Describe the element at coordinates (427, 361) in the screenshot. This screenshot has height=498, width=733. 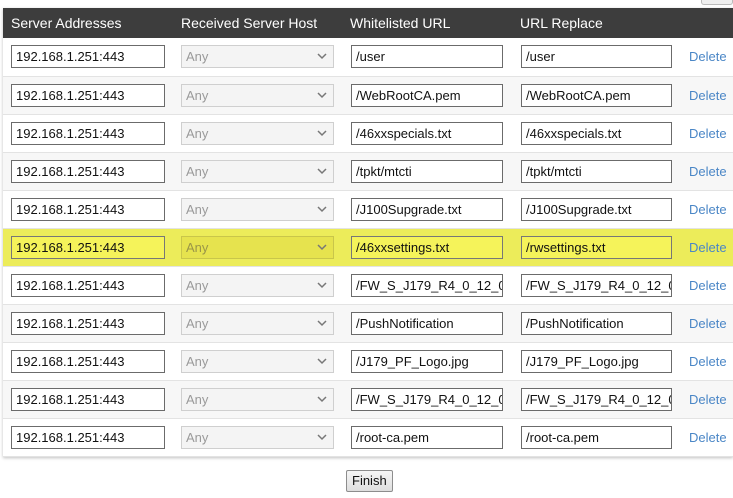
I see `whitelisted-url-field: /J179_PF_Logo.jpg` at that location.